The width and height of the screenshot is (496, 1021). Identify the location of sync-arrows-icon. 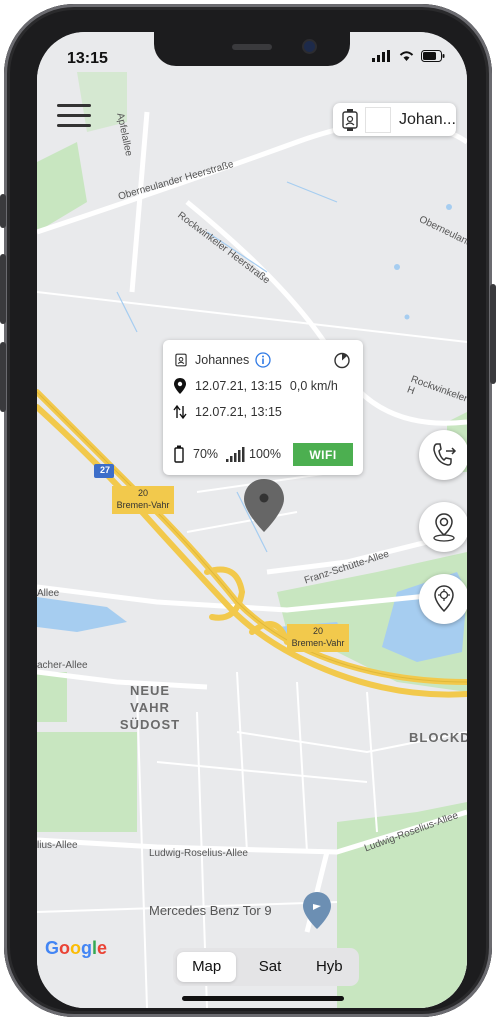
(180, 412).